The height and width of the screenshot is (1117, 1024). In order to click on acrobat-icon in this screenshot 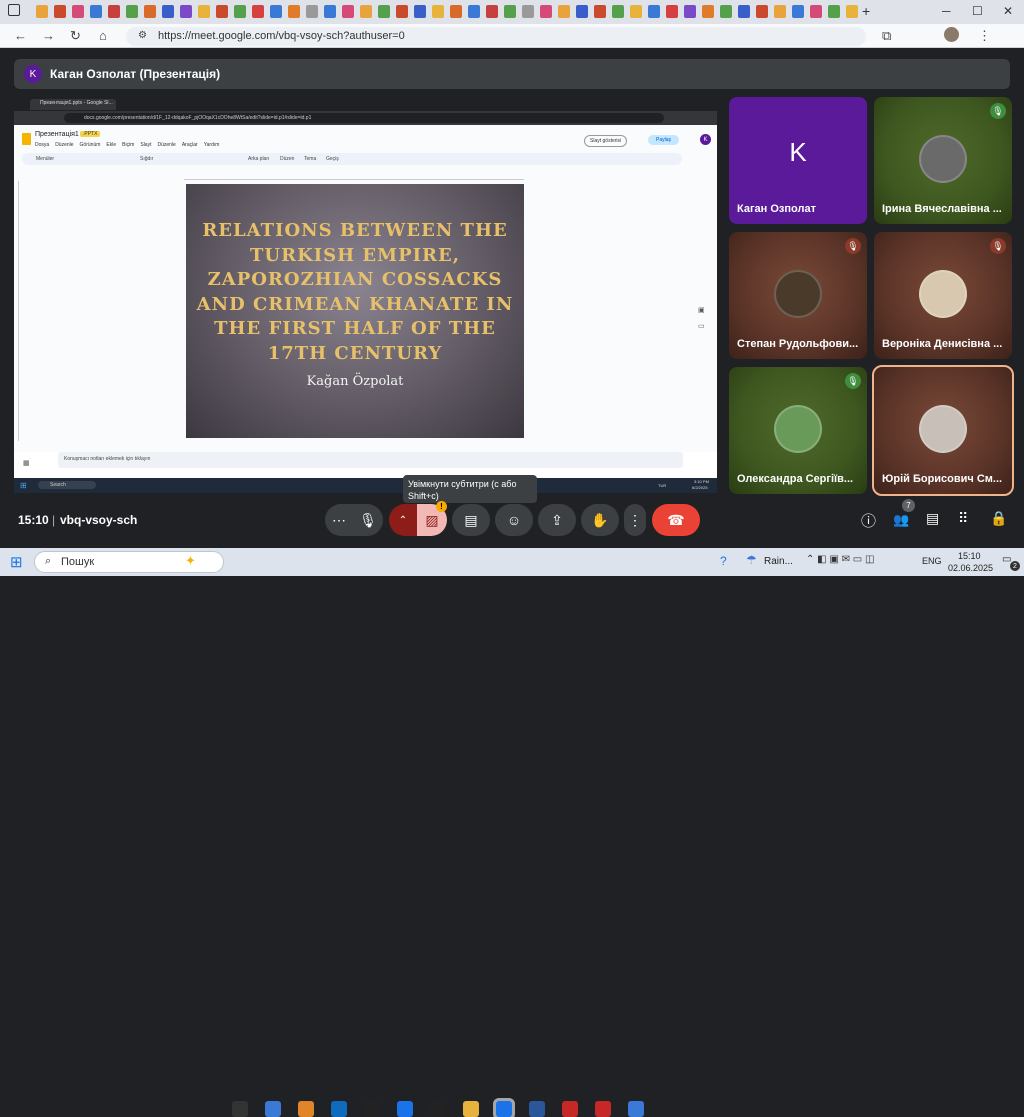, I will do `click(570, 1109)`.